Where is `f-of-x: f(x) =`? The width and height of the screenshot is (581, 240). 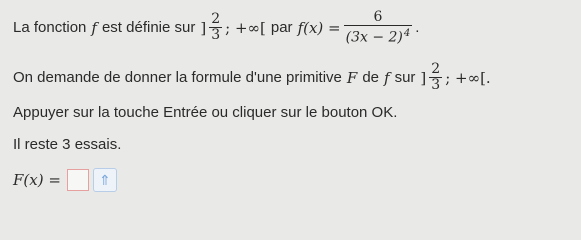 f-of-x: f(x) = is located at coordinates (319, 27).